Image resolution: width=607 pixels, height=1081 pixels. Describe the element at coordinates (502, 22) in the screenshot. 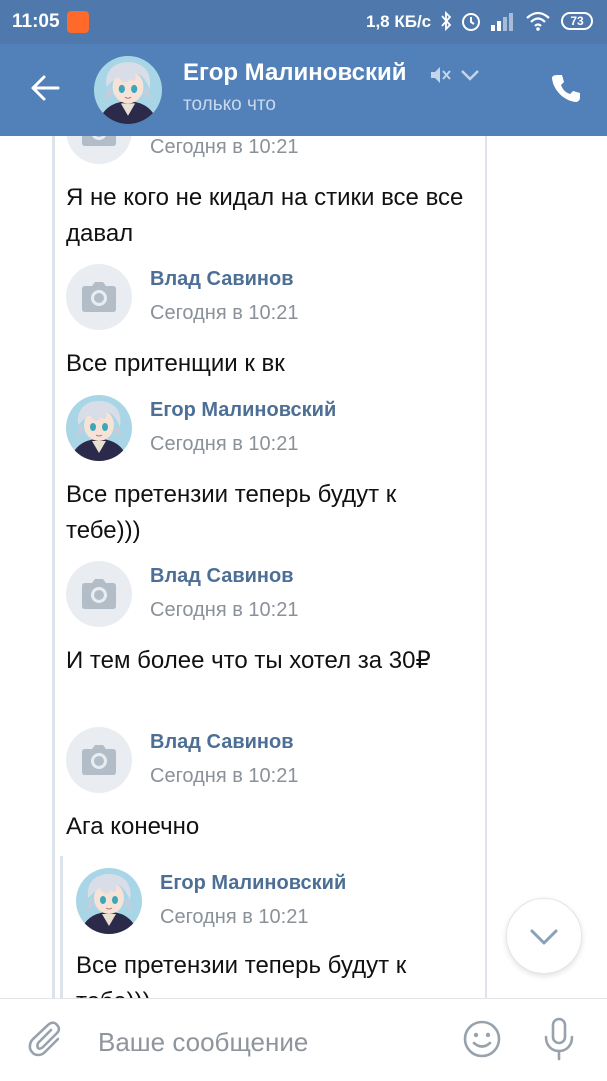

I see `signal-icon` at that location.